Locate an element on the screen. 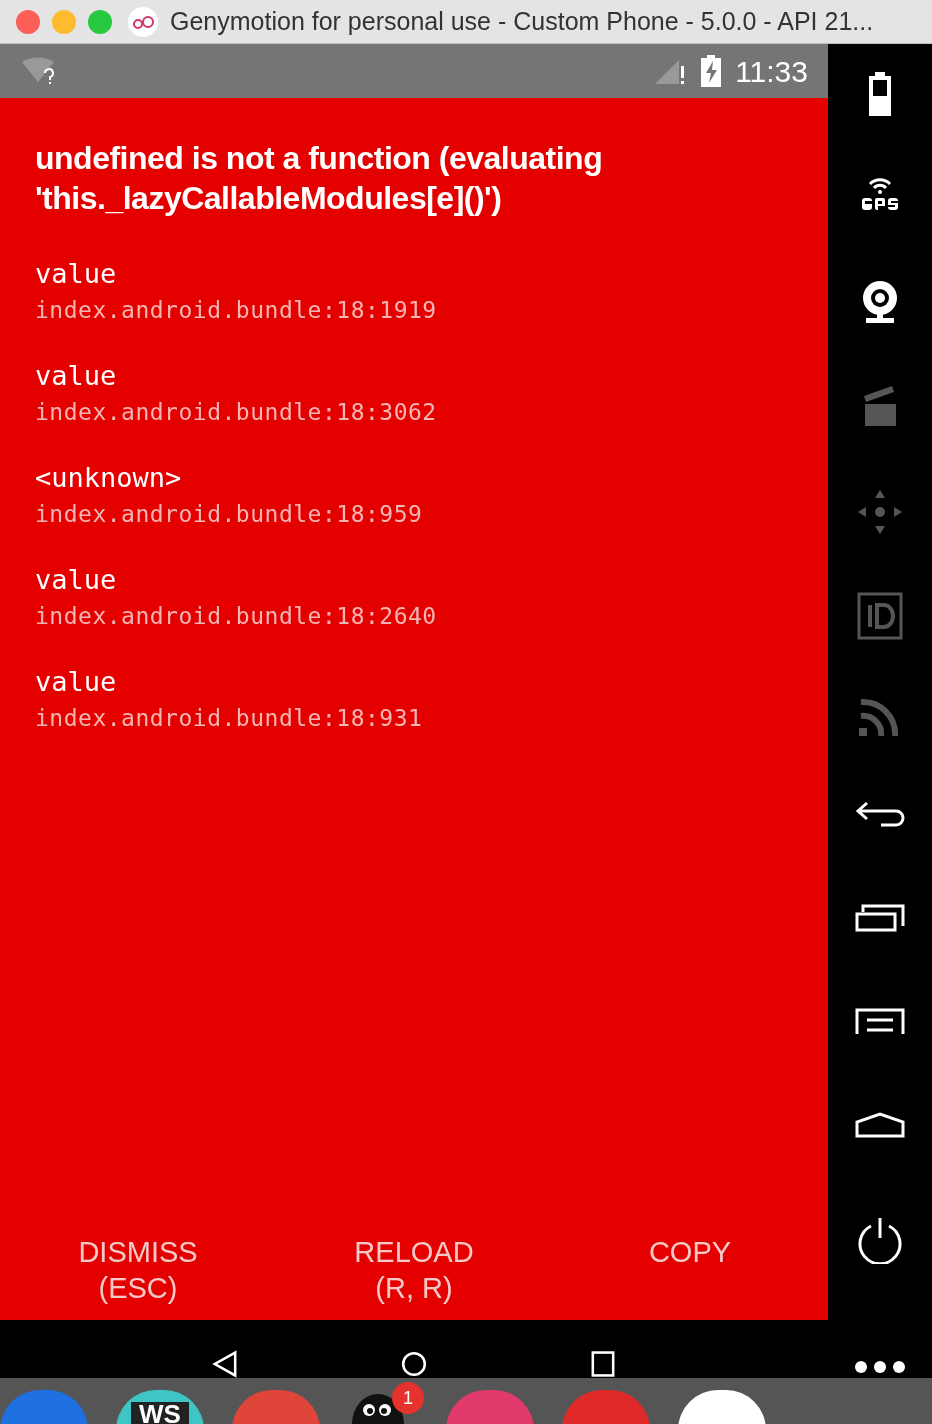  stack-frame-location: index.android.bundle:18:3062 is located at coordinates (236, 412).